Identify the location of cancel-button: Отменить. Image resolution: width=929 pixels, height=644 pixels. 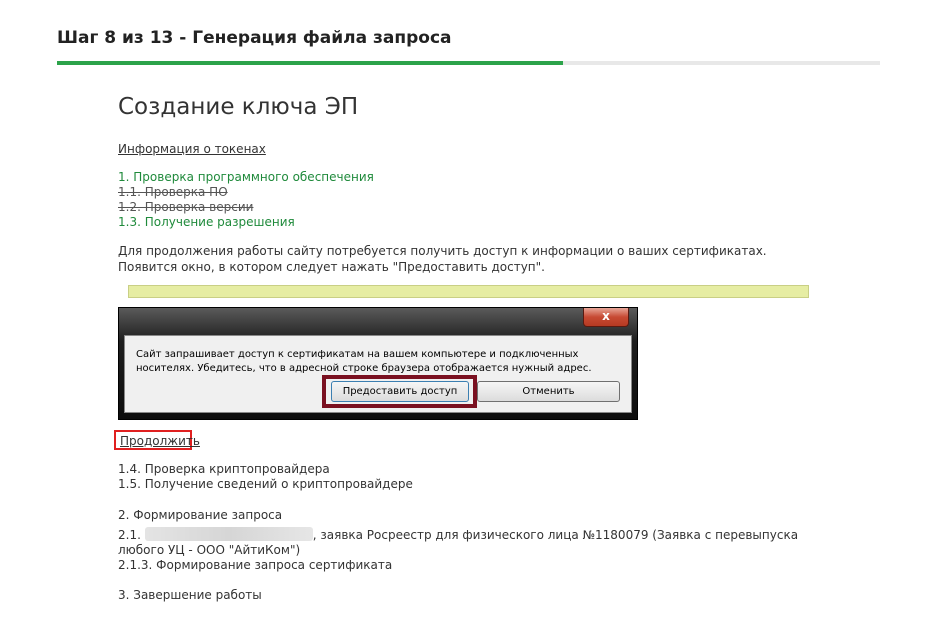
(548, 391).